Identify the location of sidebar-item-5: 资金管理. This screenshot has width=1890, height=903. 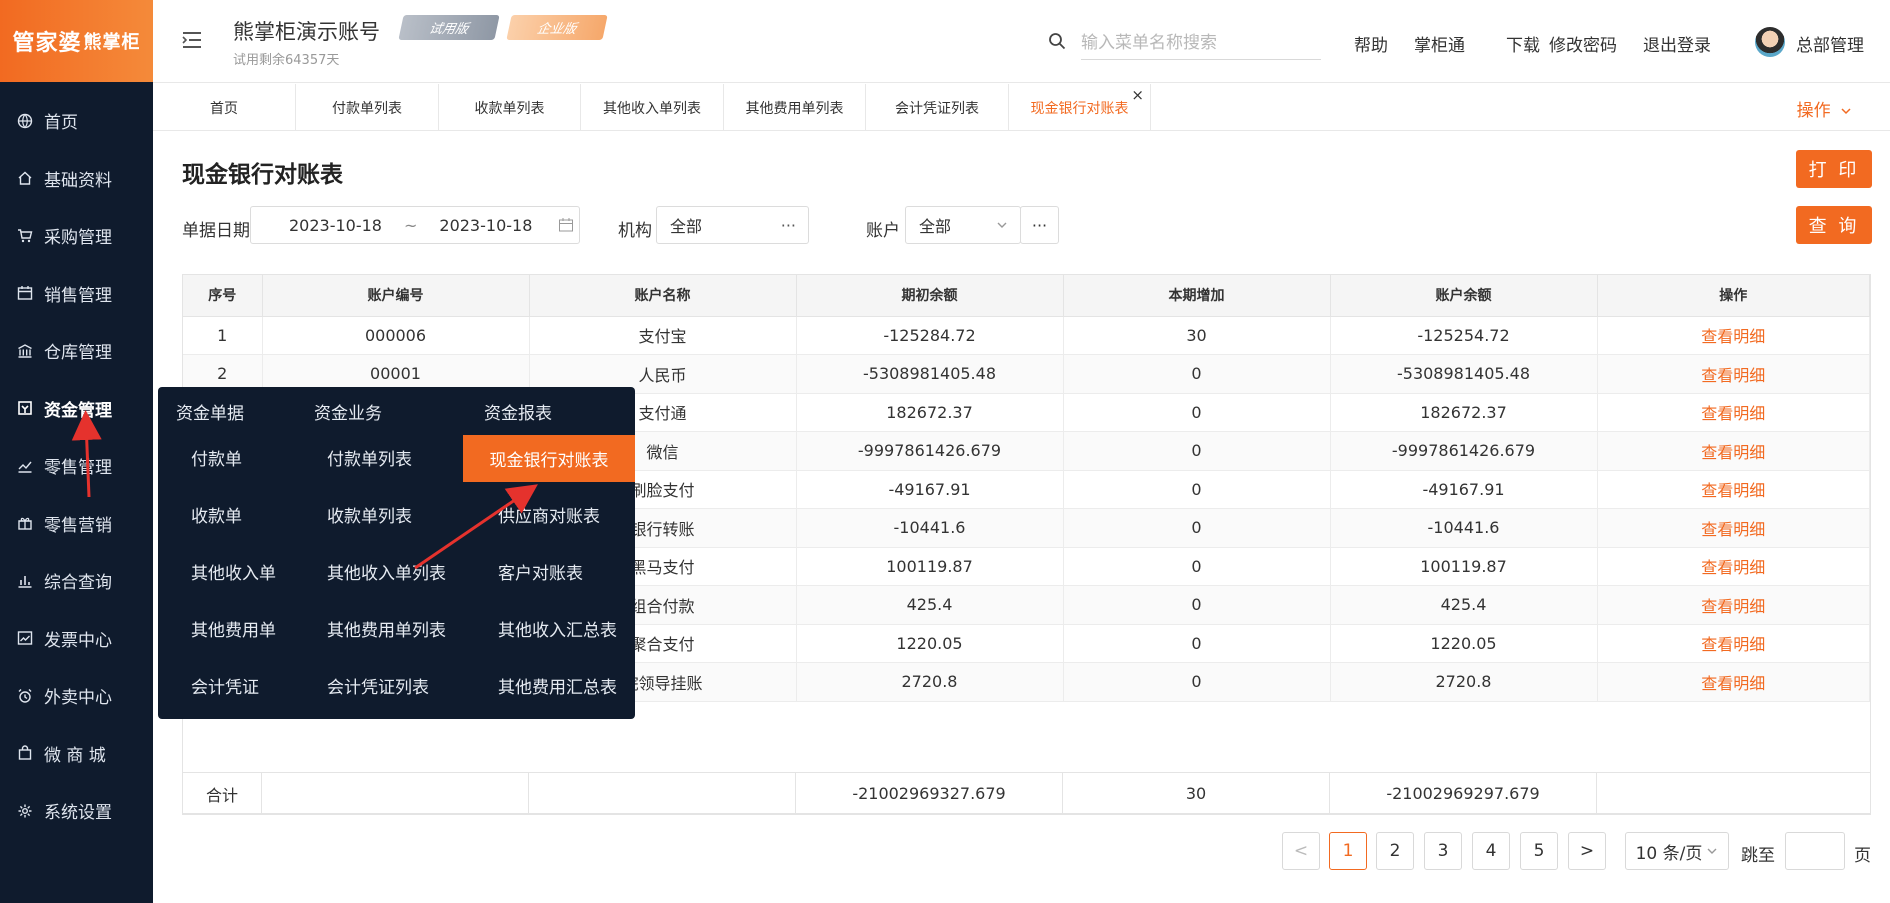
(76, 409).